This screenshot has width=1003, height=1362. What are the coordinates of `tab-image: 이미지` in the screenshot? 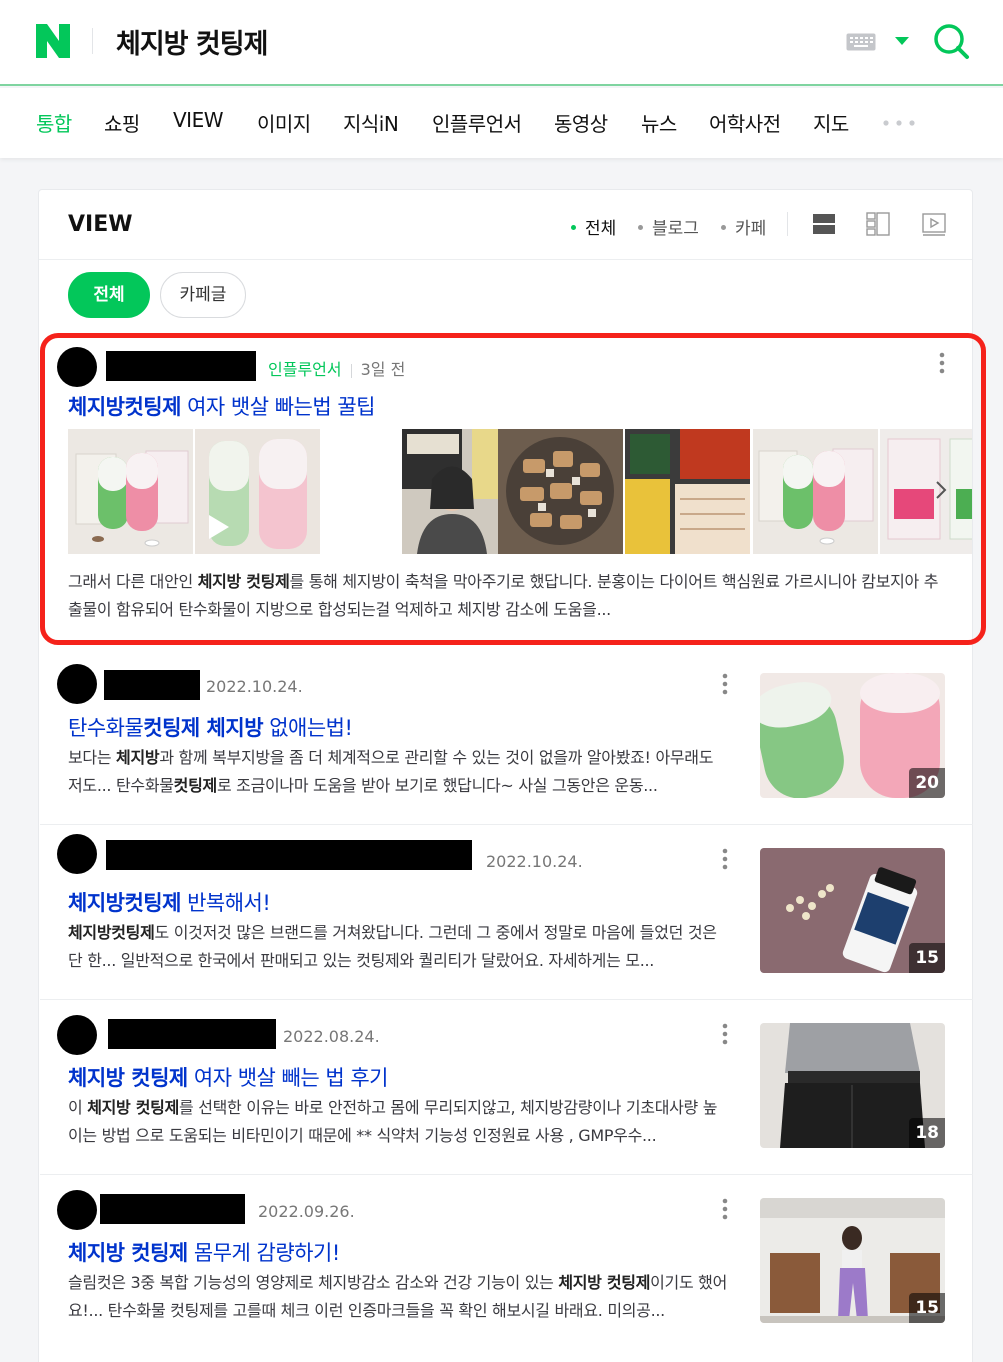 It's located at (284, 122).